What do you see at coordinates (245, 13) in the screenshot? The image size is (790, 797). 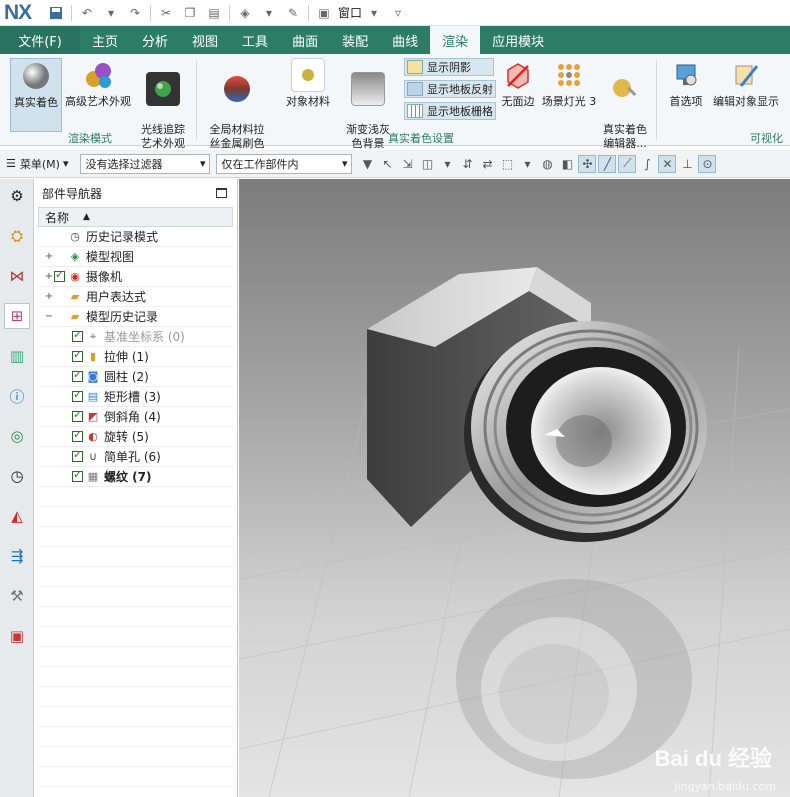 I see `display-icon: ◈` at bounding box center [245, 13].